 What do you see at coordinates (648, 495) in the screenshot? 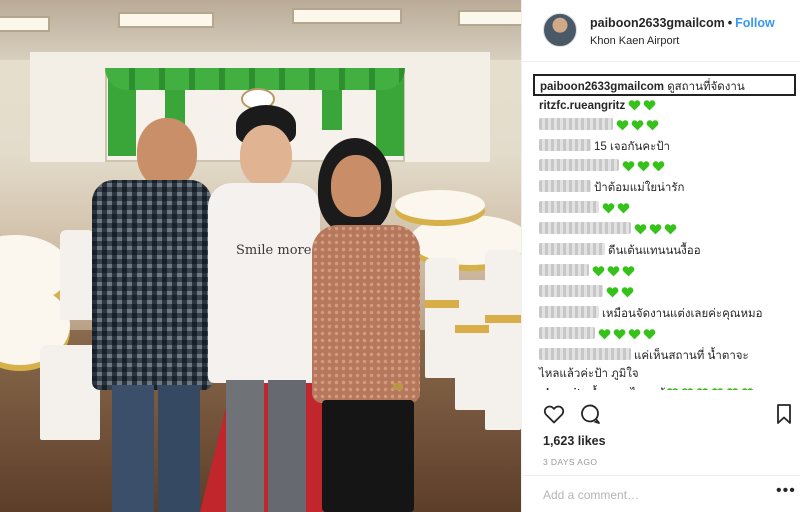
I see `comment-input` at bounding box center [648, 495].